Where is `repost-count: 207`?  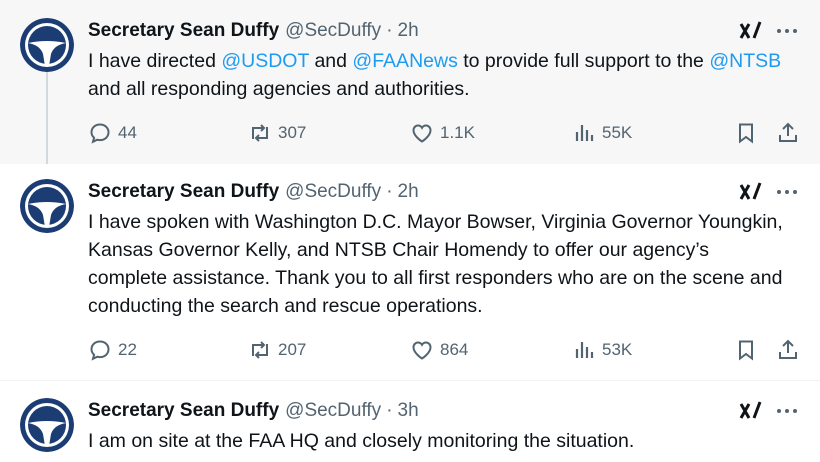 repost-count: 207 is located at coordinates (292, 349).